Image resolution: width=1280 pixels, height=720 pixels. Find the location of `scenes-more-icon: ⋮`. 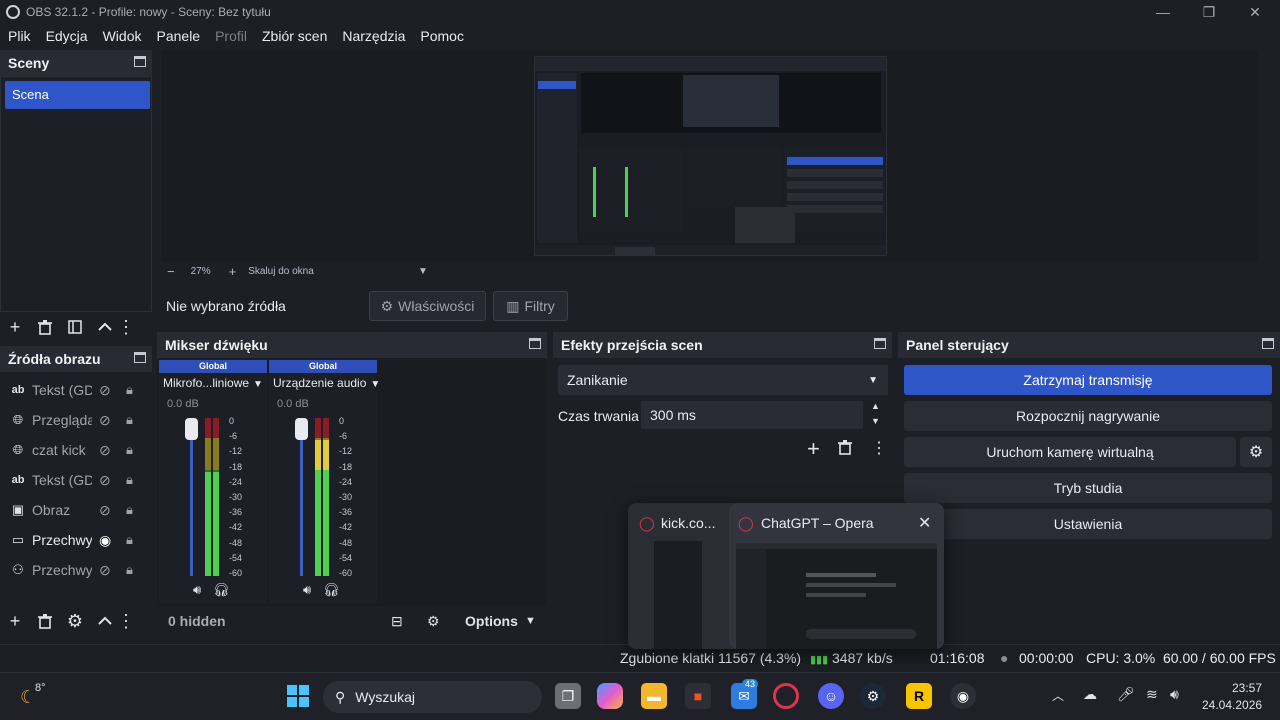

scenes-more-icon: ⋮ is located at coordinates (126, 327).